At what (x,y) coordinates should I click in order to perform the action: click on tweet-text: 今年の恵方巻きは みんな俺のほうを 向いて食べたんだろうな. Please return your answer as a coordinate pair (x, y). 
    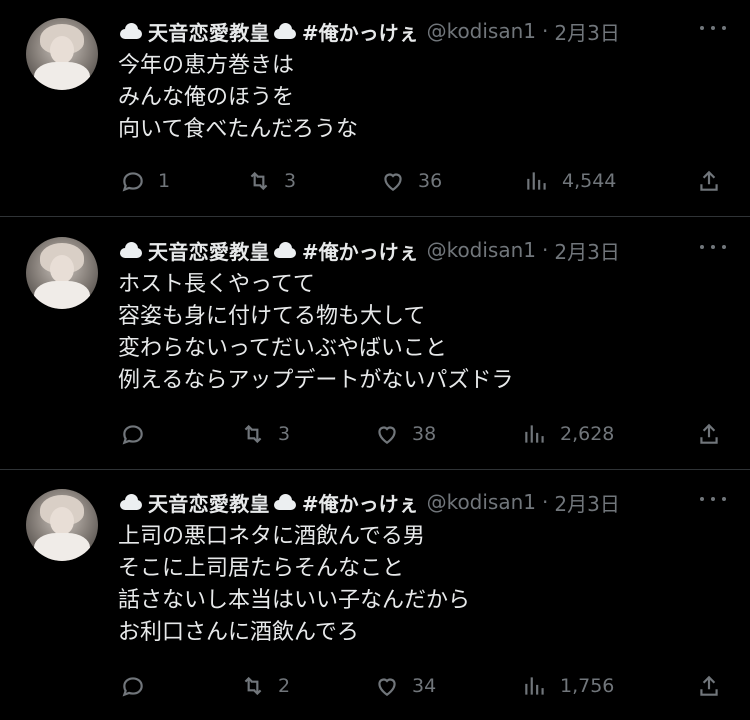
    Looking at the image, I should click on (238, 98).